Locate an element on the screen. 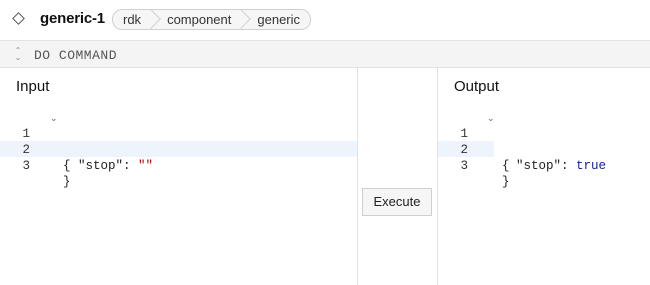 The image size is (650, 285). output-line-1: 1 ⌄ { is located at coordinates (473, 141).